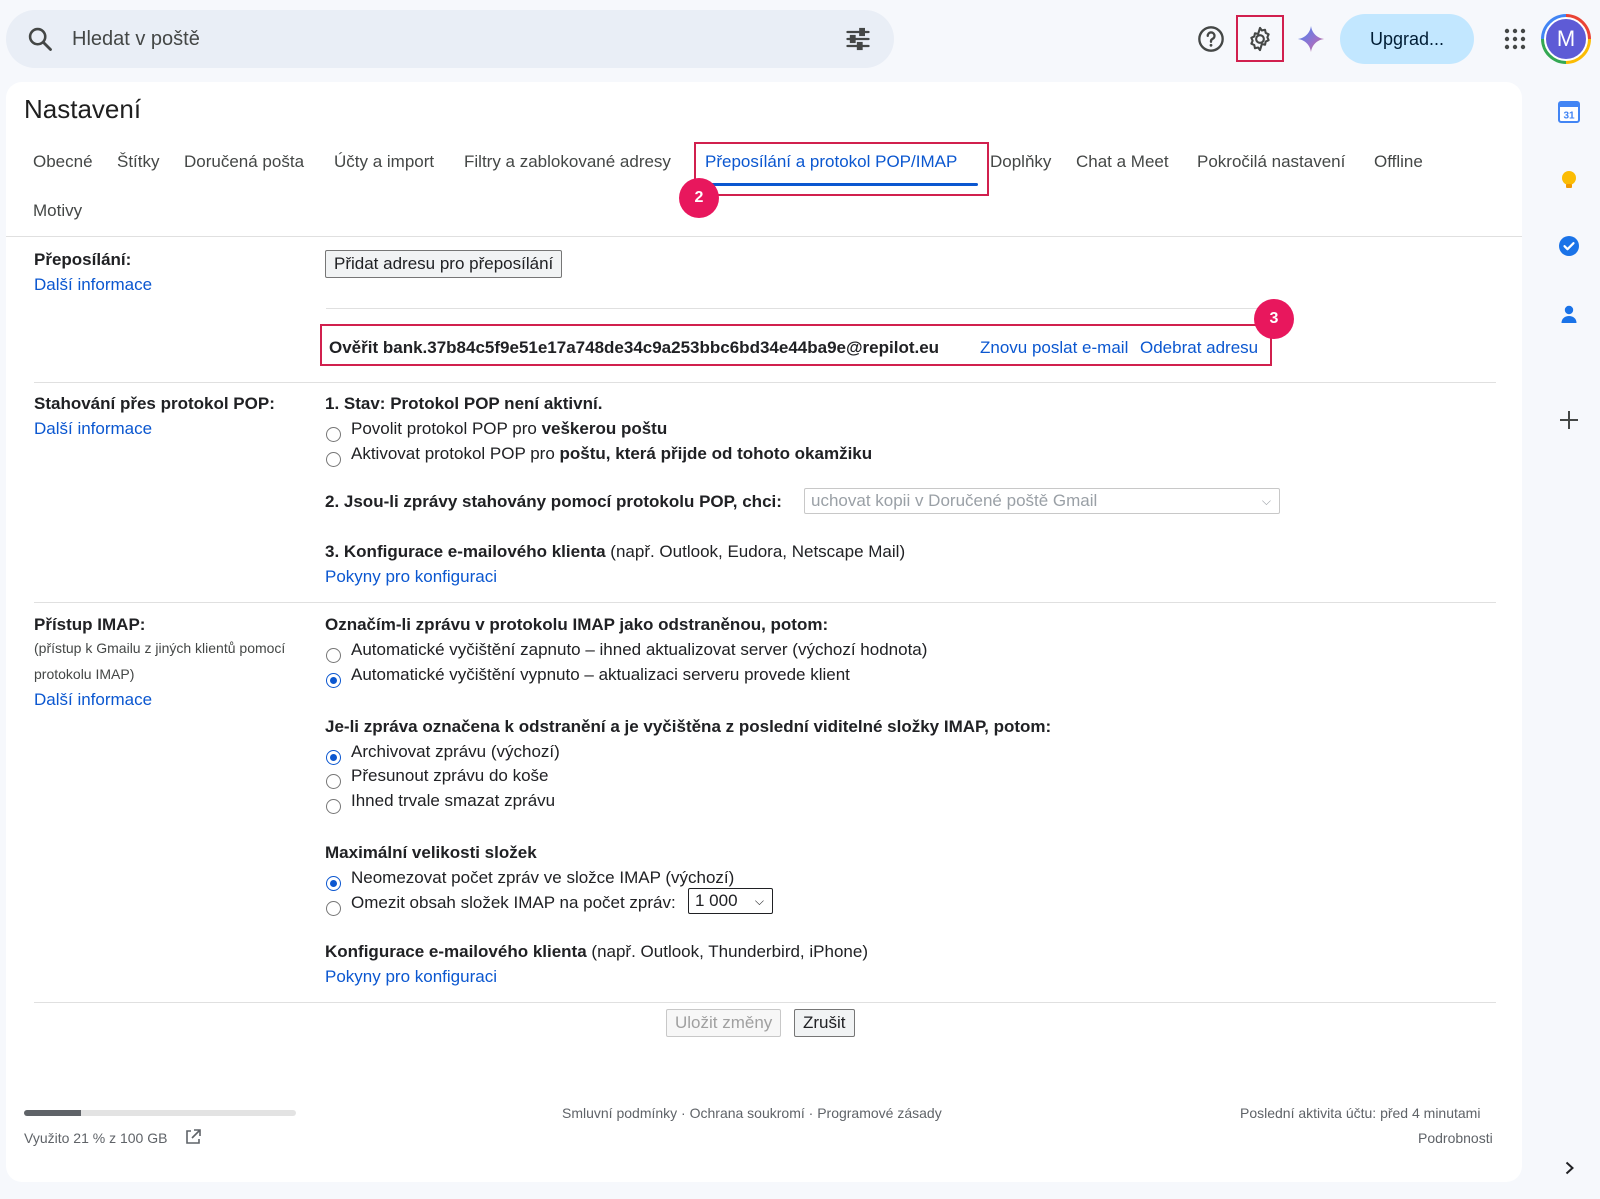 This screenshot has width=1600, height=1199. What do you see at coordinates (699, 198) in the screenshot?
I see `annotation-badge-2: 2` at bounding box center [699, 198].